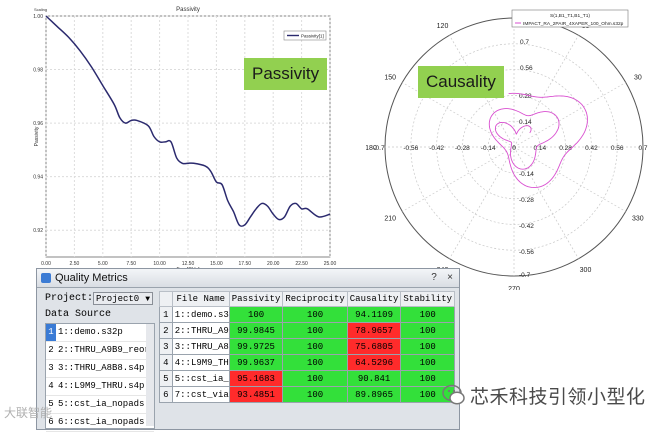 This screenshot has height=432, width=664. What do you see at coordinates (131, 264) in the screenshot?
I see `x-tick-label: 7.50` at bounding box center [131, 264].